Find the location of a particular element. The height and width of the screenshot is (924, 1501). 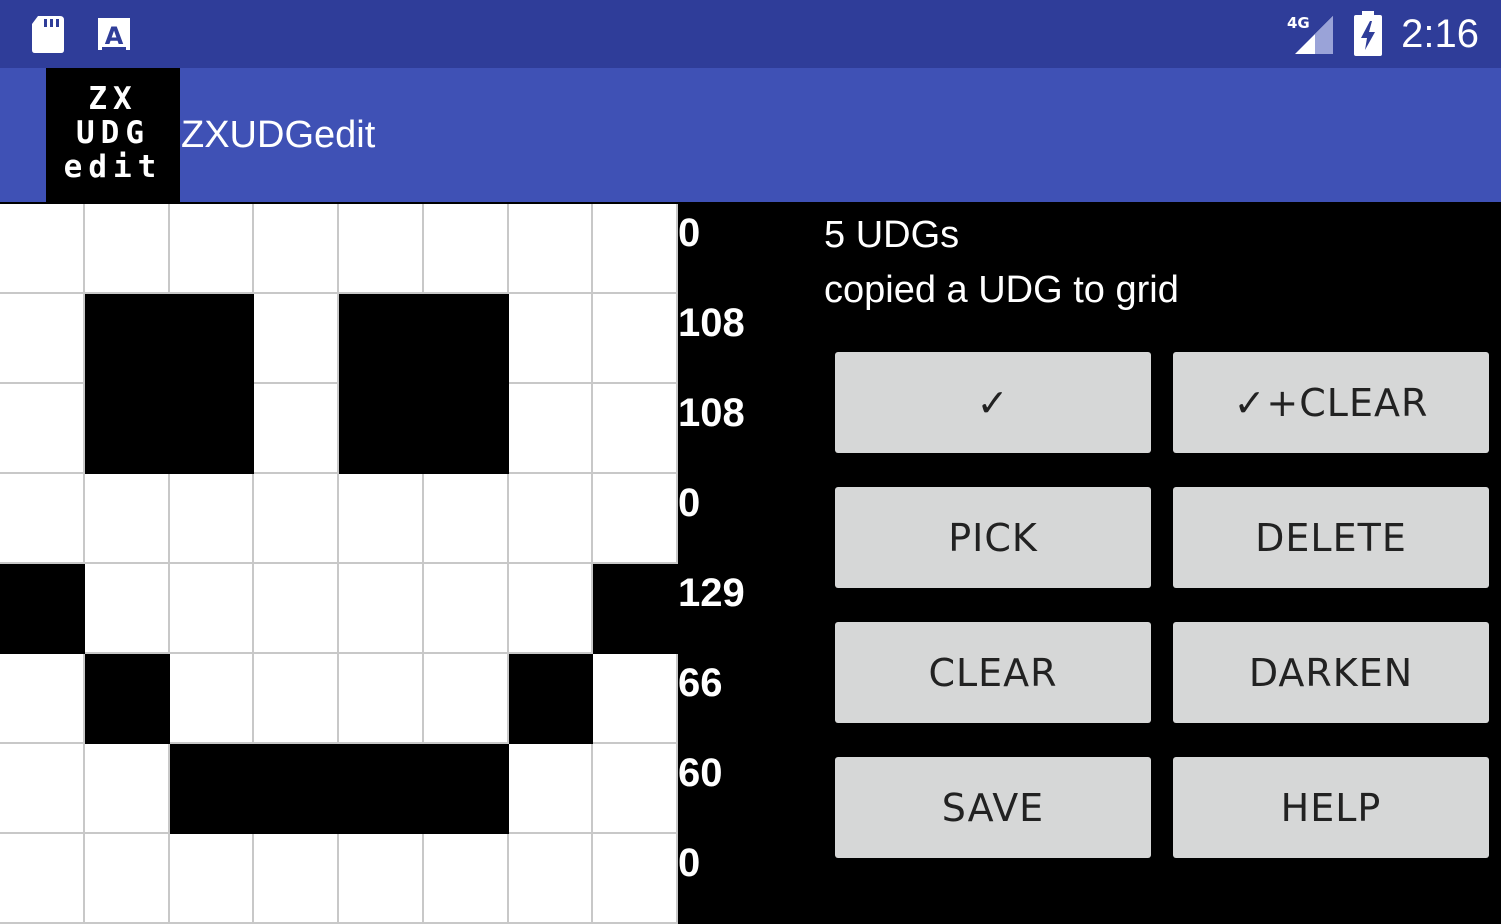

save-button: SAVE is located at coordinates (993, 807).